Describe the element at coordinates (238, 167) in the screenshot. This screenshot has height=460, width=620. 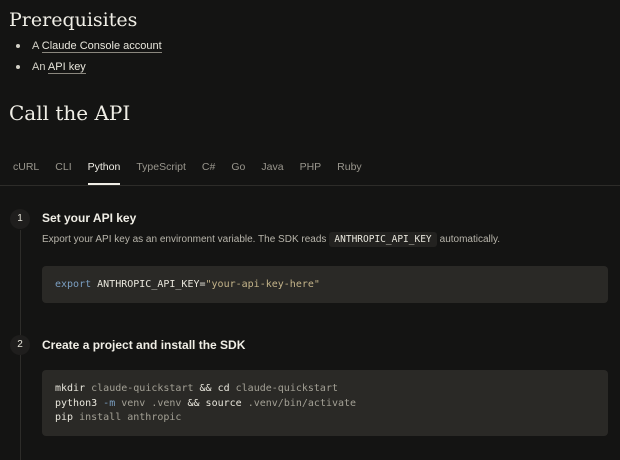
I see `tab-go: Go` at that location.